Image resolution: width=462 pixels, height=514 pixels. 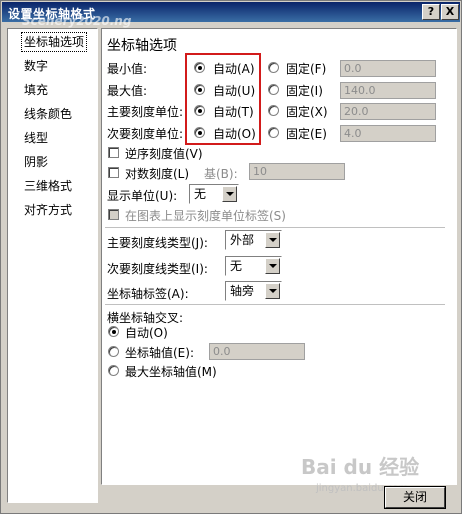 I want to click on cross-value-radio, so click(x=113, y=351).